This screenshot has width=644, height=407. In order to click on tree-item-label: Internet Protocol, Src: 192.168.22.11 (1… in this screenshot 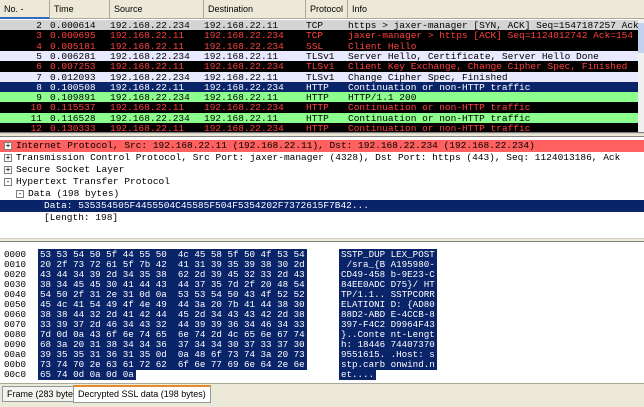, I will do `click(275, 145)`.